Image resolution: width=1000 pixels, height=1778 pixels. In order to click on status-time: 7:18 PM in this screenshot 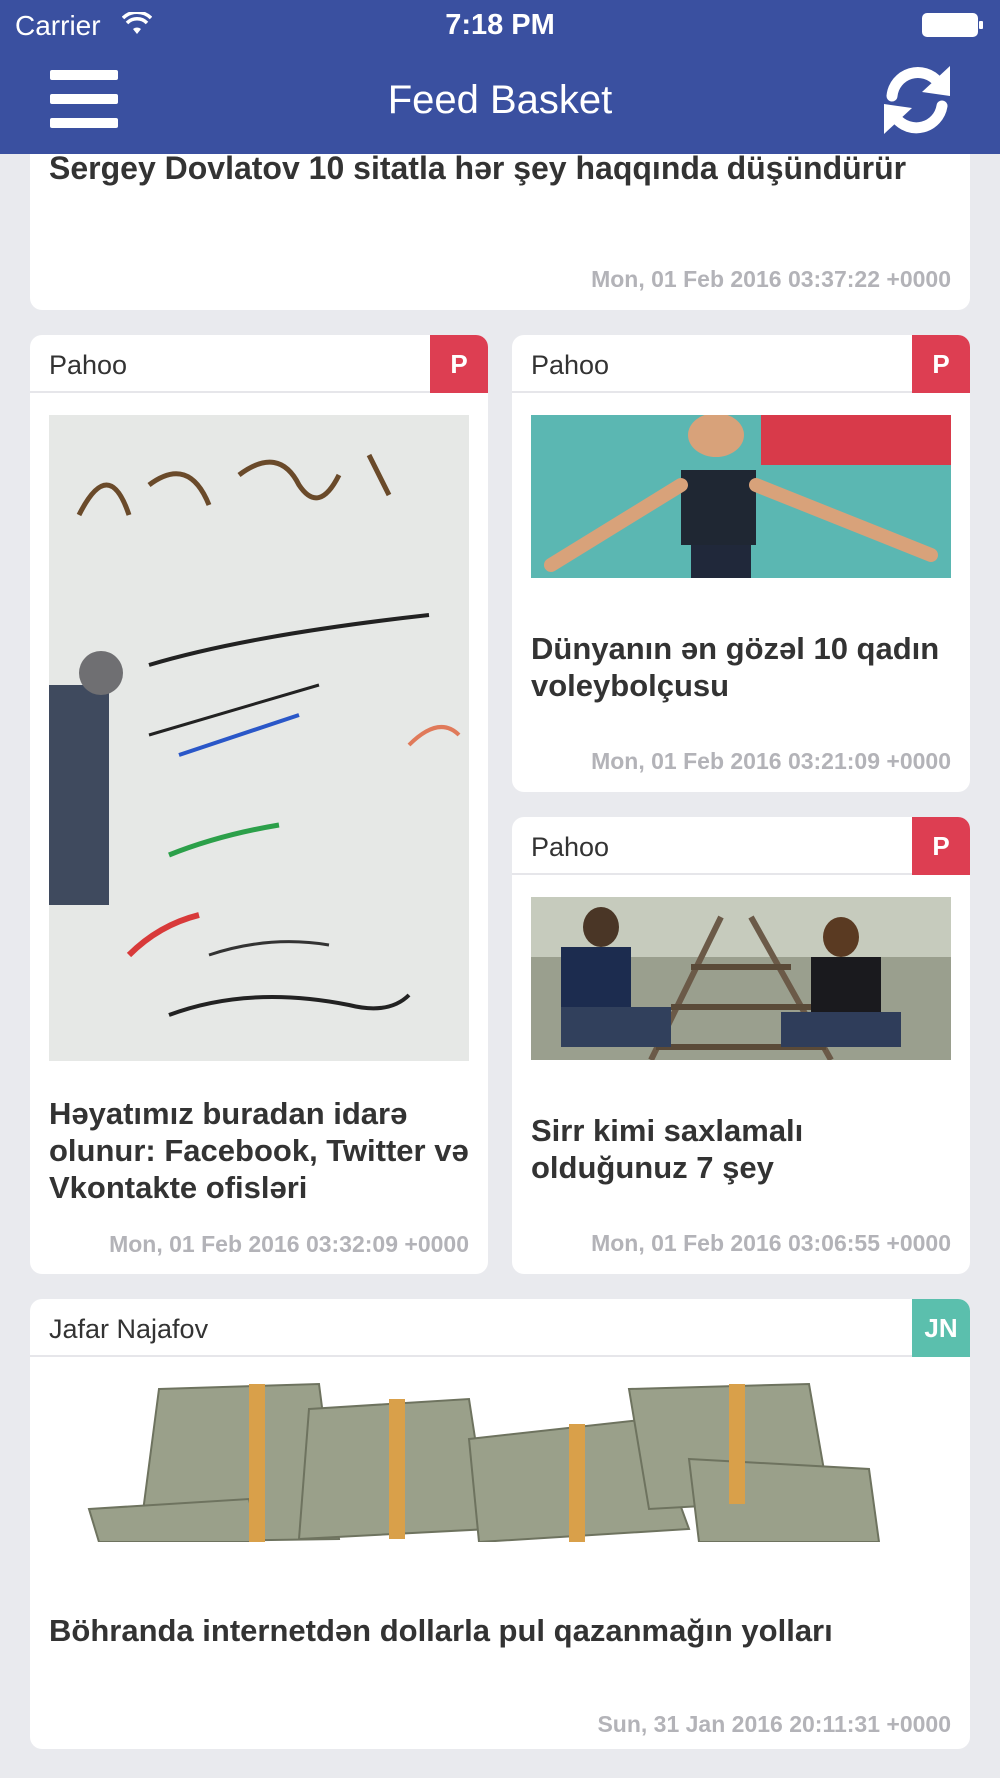, I will do `click(500, 25)`.